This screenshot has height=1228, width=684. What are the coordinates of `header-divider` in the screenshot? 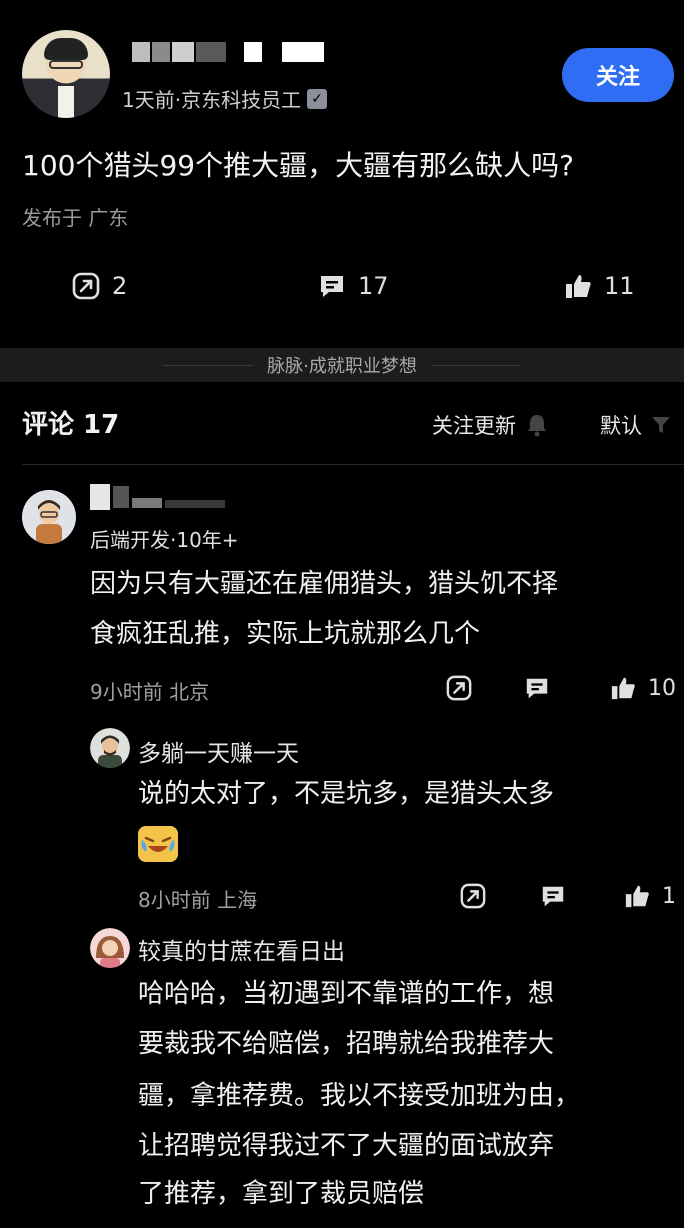 It's located at (353, 464).